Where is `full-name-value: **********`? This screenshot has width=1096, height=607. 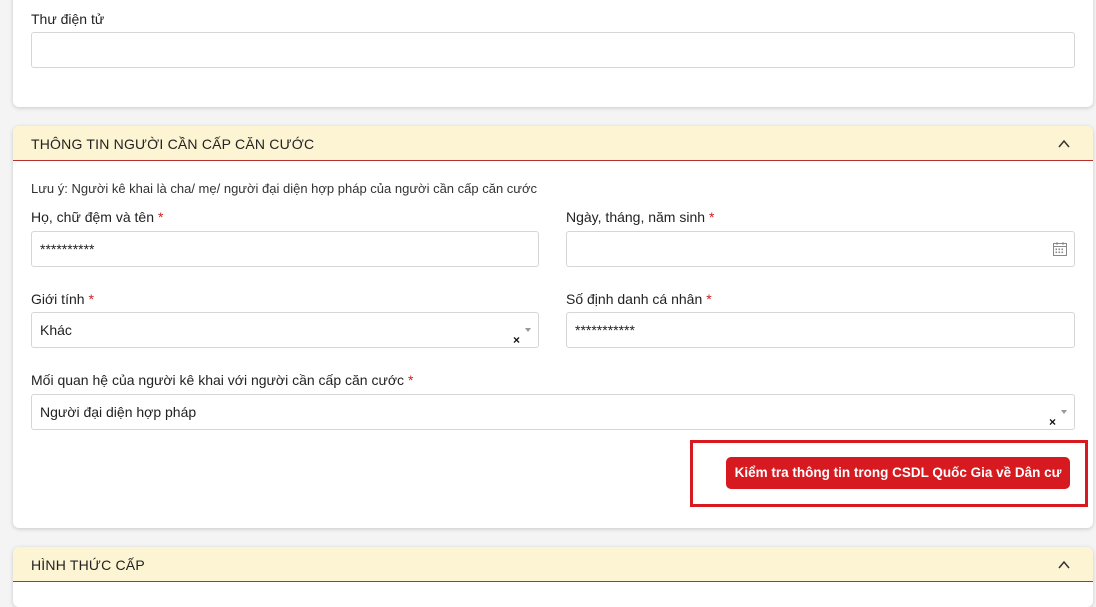
full-name-value: ********** is located at coordinates (67, 249).